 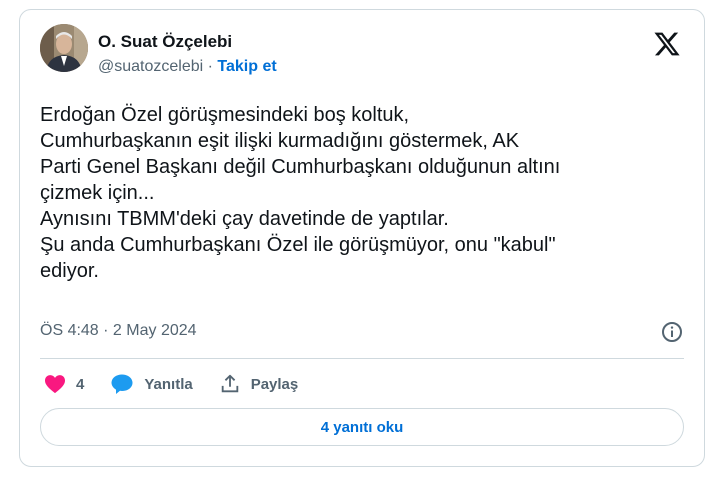 I want to click on like-count: 4, so click(x=80, y=384).